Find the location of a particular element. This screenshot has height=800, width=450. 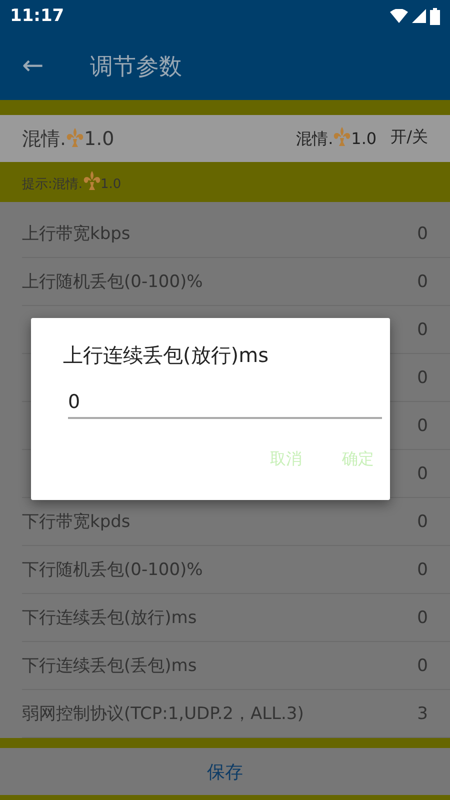

dialog-title: 上行连续丢包(放行)ms is located at coordinates (166, 355).